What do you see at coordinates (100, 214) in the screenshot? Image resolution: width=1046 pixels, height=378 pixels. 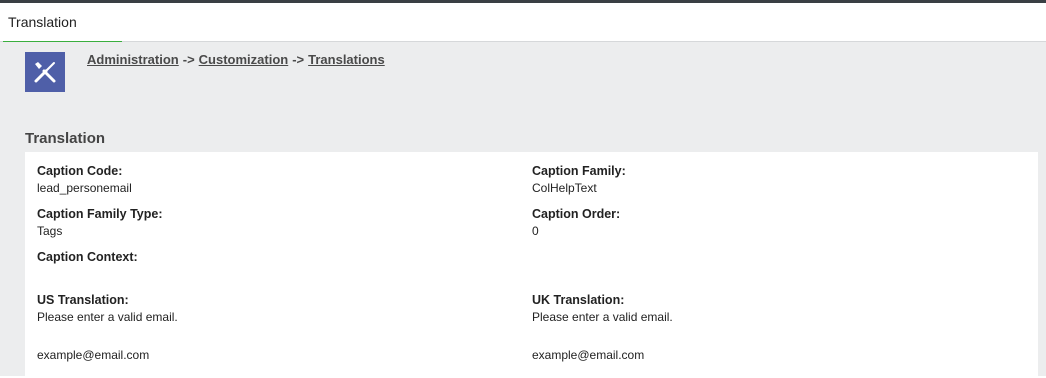 I see `caption-family-type-label: Caption Family Type:` at bounding box center [100, 214].